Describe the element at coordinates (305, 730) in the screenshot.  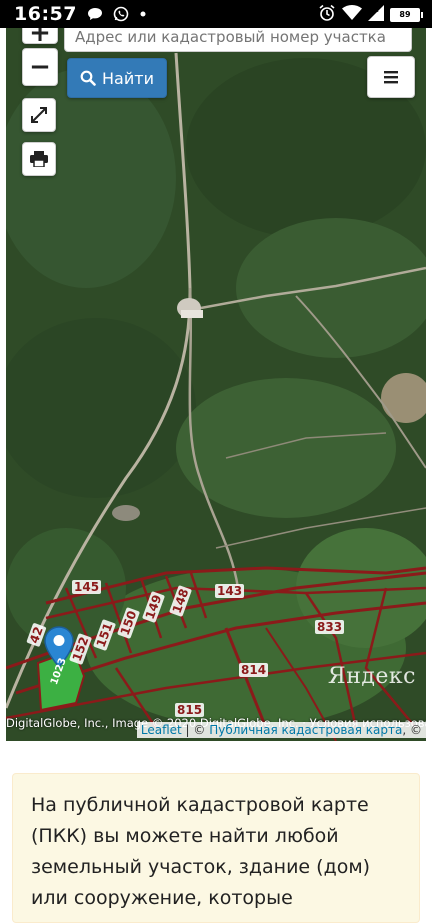
I see `pkk-link: Публичная кадастровая карта` at that location.